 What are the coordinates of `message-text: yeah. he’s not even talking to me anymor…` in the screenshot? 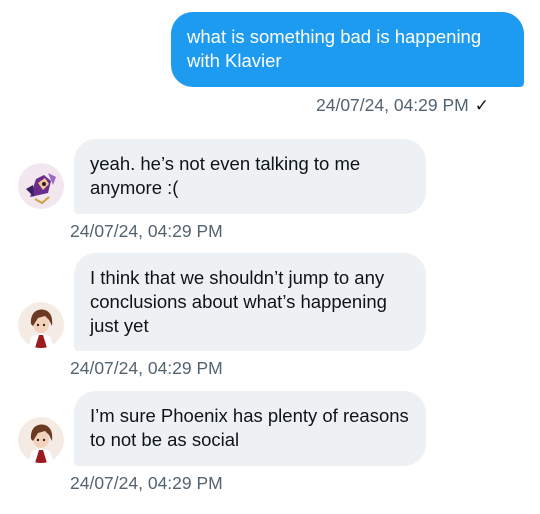 It's located at (225, 175).